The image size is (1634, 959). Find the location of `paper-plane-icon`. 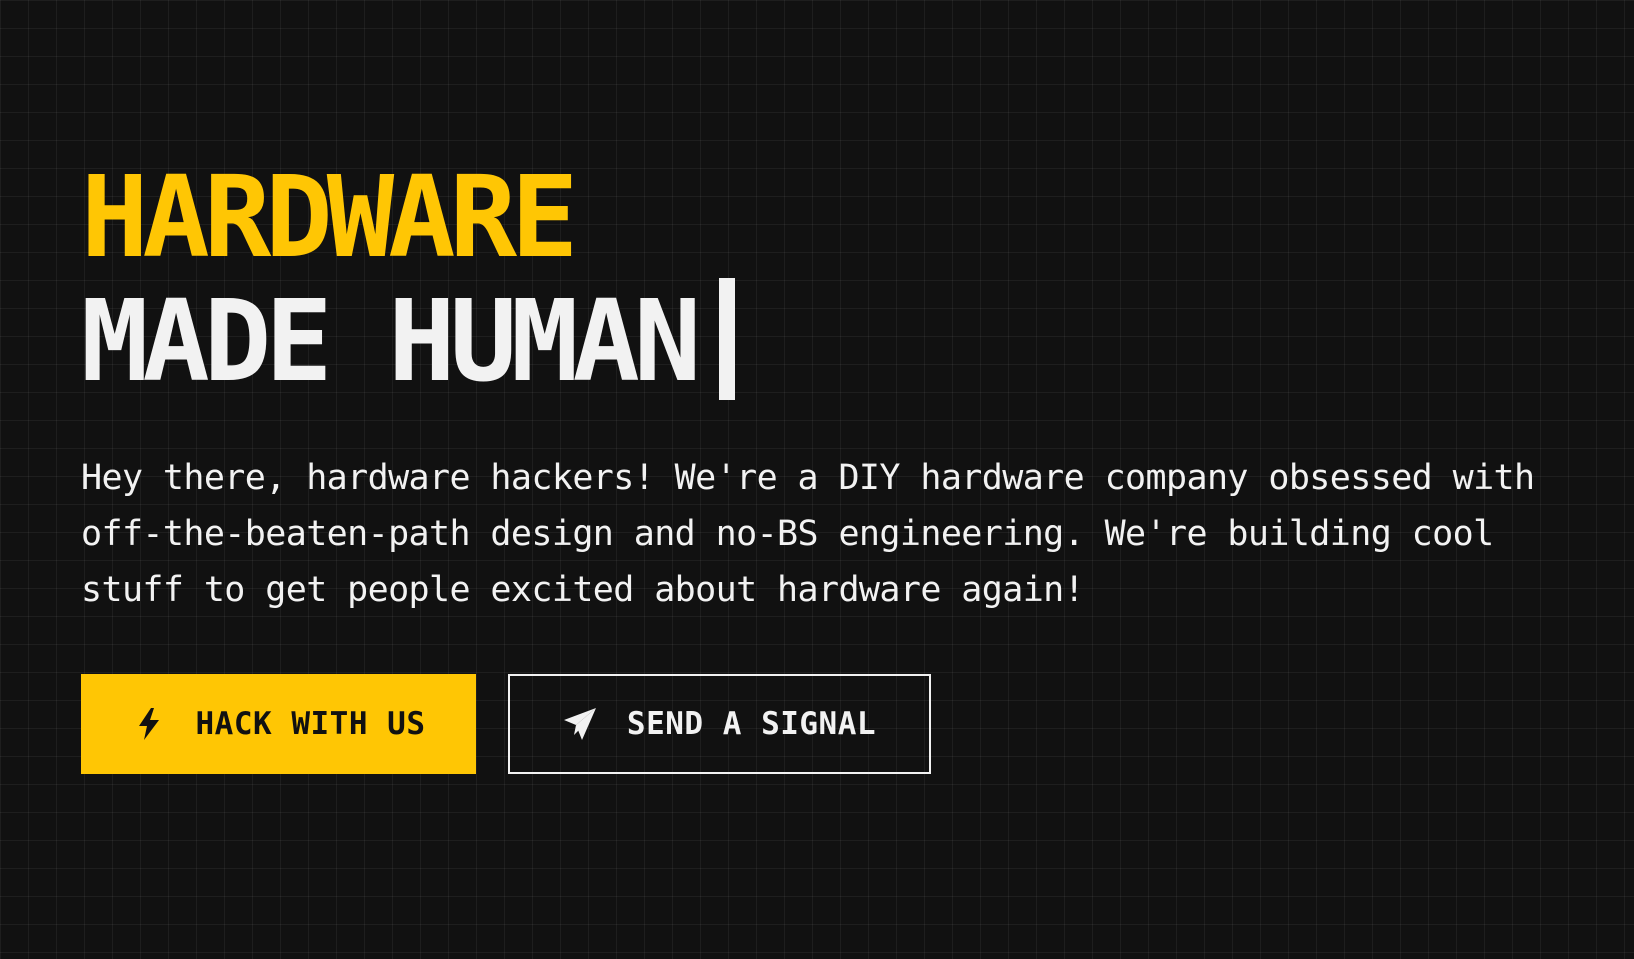

paper-plane-icon is located at coordinates (580, 724).